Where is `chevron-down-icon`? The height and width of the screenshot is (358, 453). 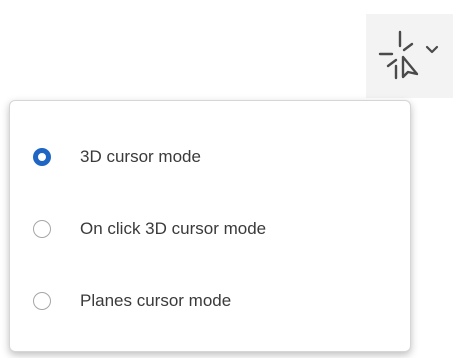
chevron-down-icon is located at coordinates (432, 49).